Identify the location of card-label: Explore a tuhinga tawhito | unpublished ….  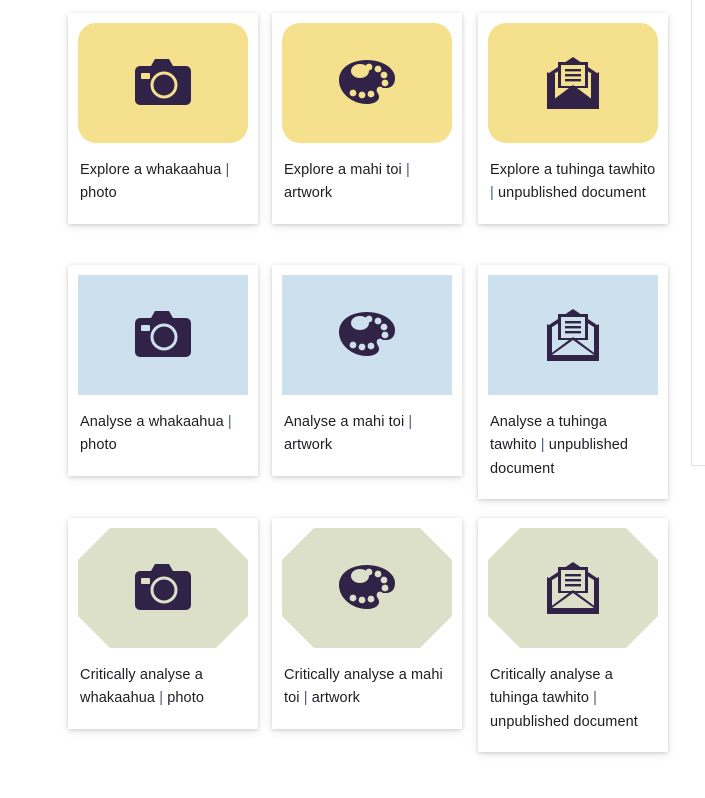
(573, 183).